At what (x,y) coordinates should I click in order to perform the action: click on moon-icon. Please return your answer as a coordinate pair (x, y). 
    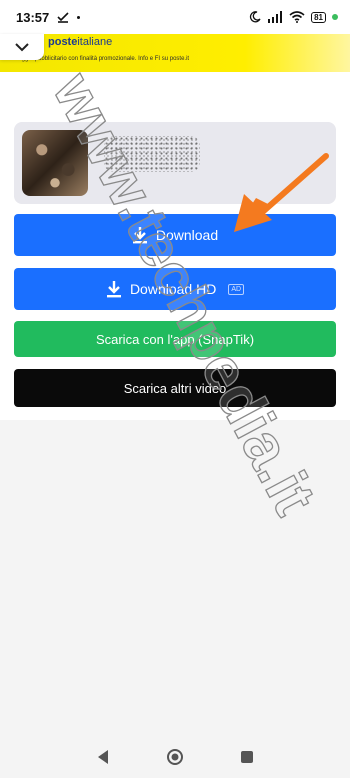
    Looking at the image, I should click on (255, 17).